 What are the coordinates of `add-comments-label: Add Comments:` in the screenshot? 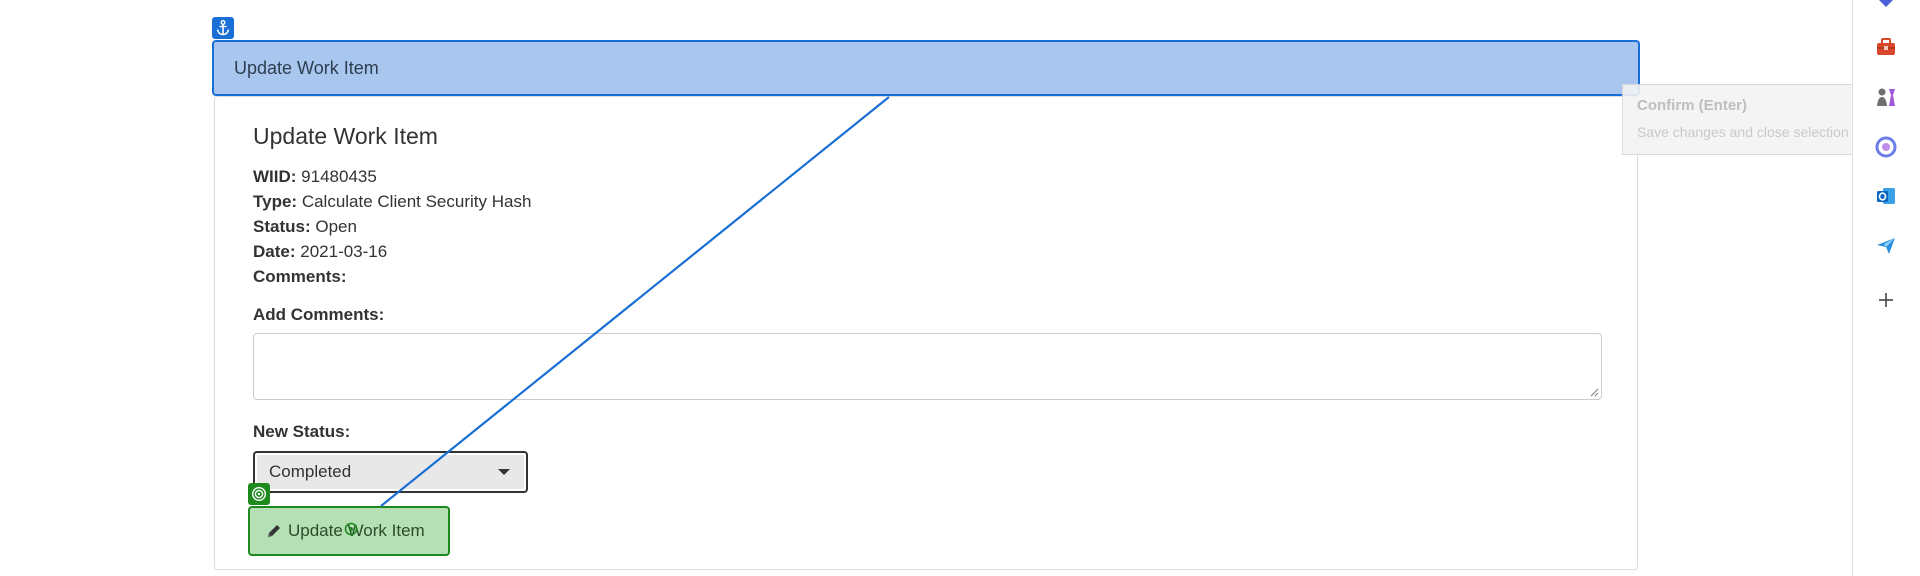 It's located at (319, 314).